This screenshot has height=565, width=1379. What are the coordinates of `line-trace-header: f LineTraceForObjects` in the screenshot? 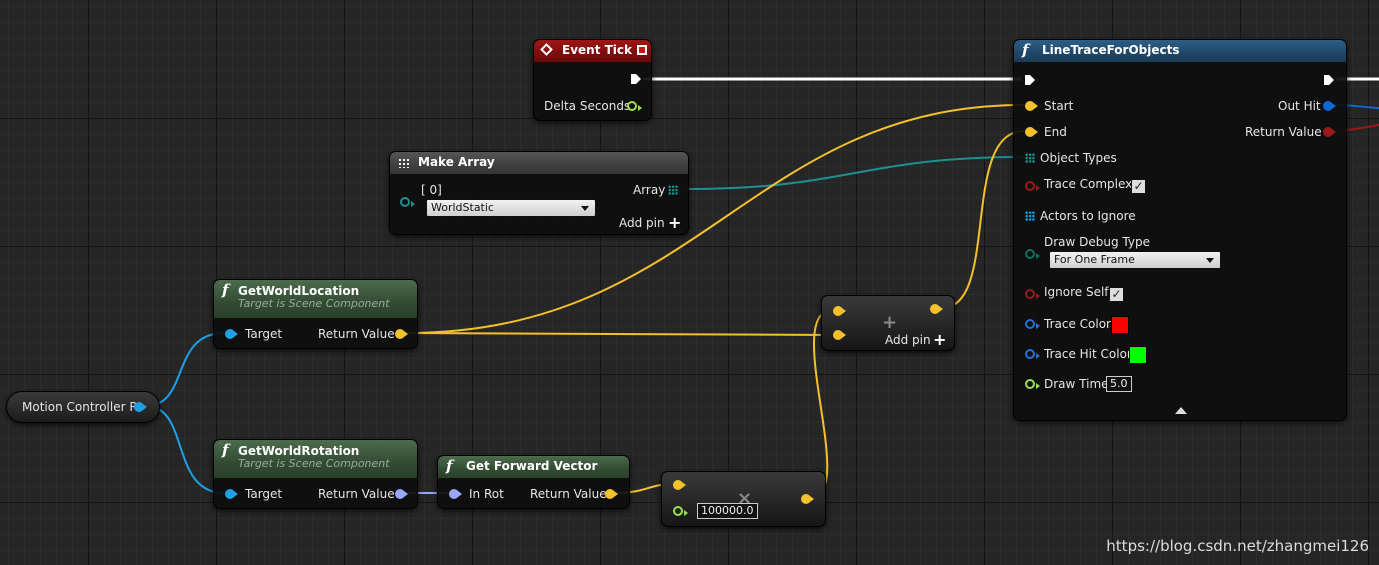 It's located at (1180, 51).